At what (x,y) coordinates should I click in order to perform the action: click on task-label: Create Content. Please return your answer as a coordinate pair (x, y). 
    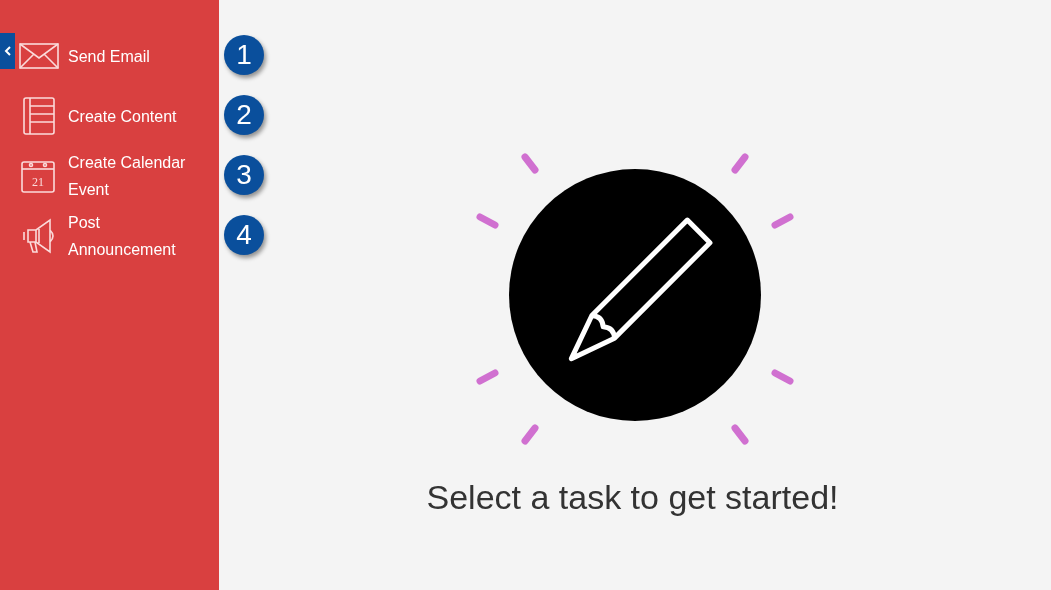
    Looking at the image, I should click on (130, 116).